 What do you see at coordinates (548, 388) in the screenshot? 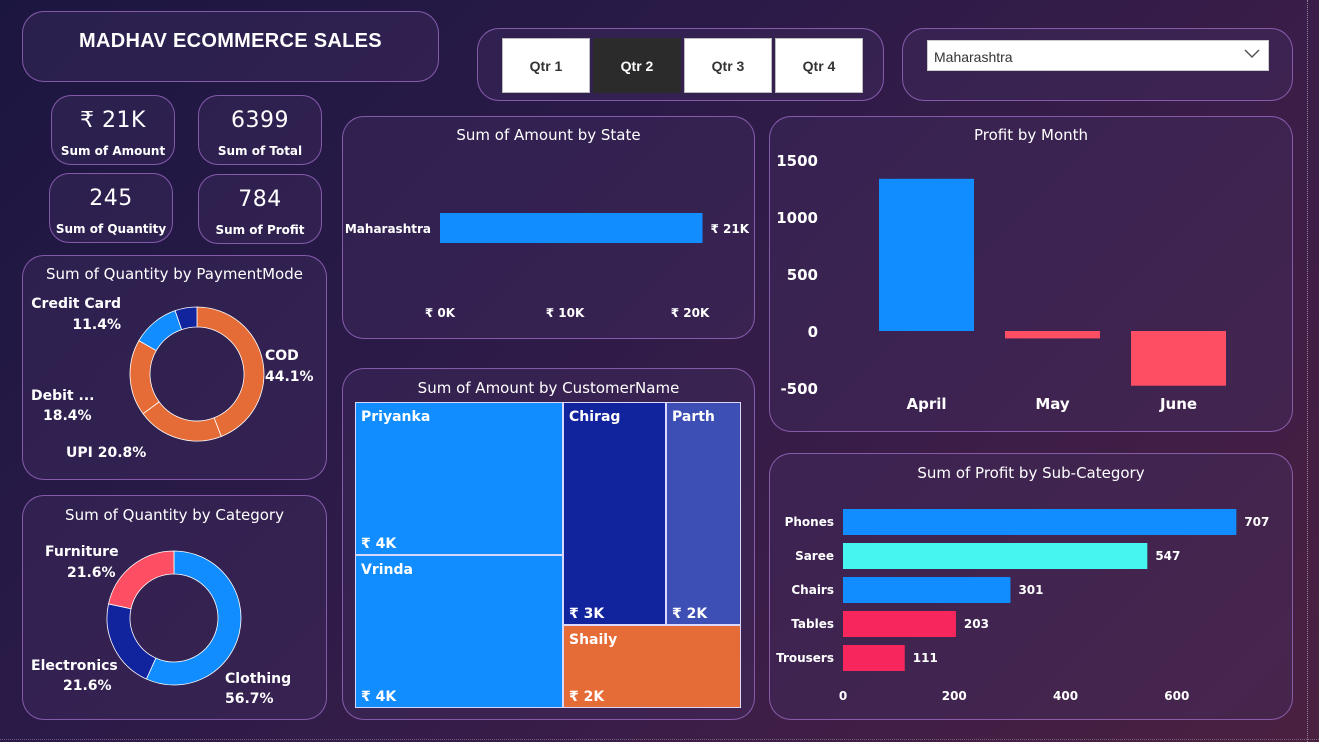
I see `chart-title: Sum of Amount by CustomerName` at bounding box center [548, 388].